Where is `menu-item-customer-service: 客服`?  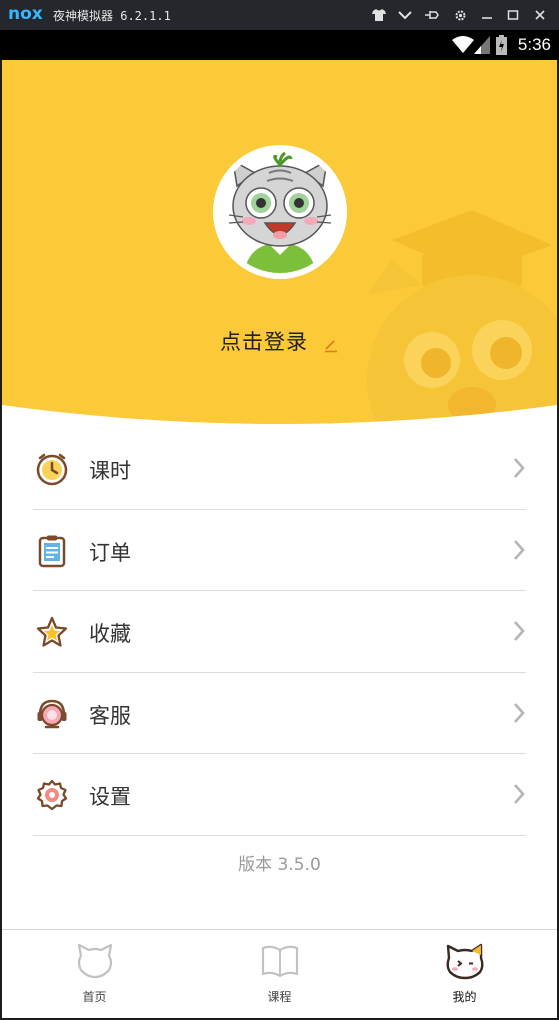
menu-item-customer-service: 客服 is located at coordinates (279, 713).